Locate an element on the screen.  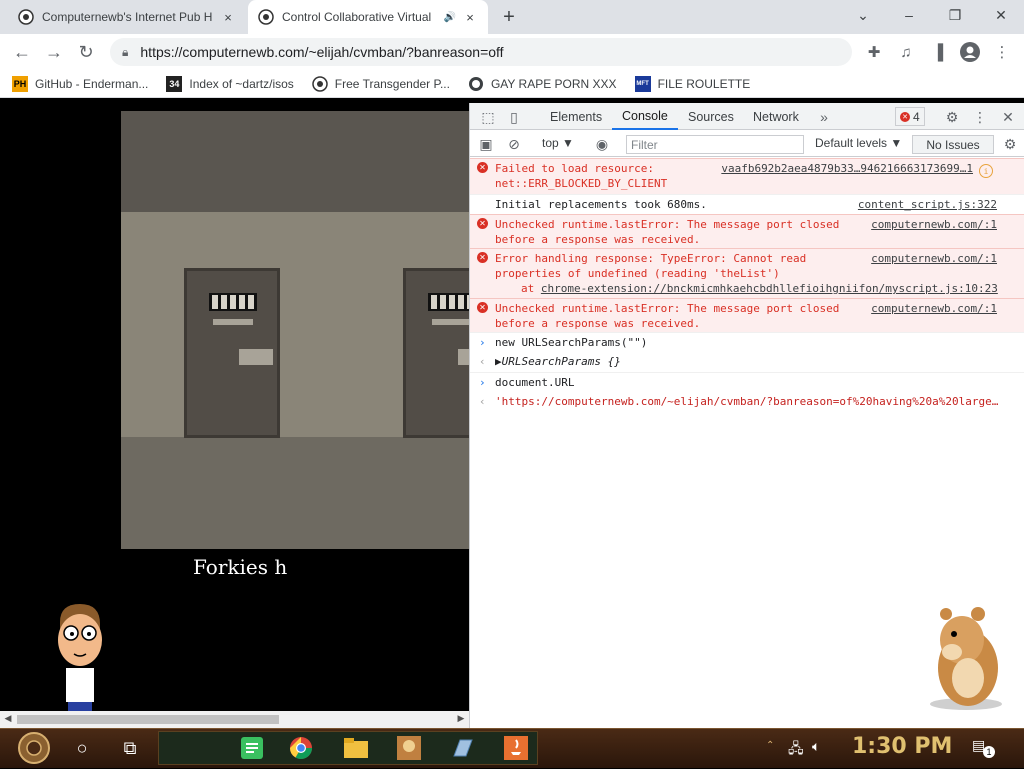
hamster-desktop-pet-image is located at coordinates (965, 656).